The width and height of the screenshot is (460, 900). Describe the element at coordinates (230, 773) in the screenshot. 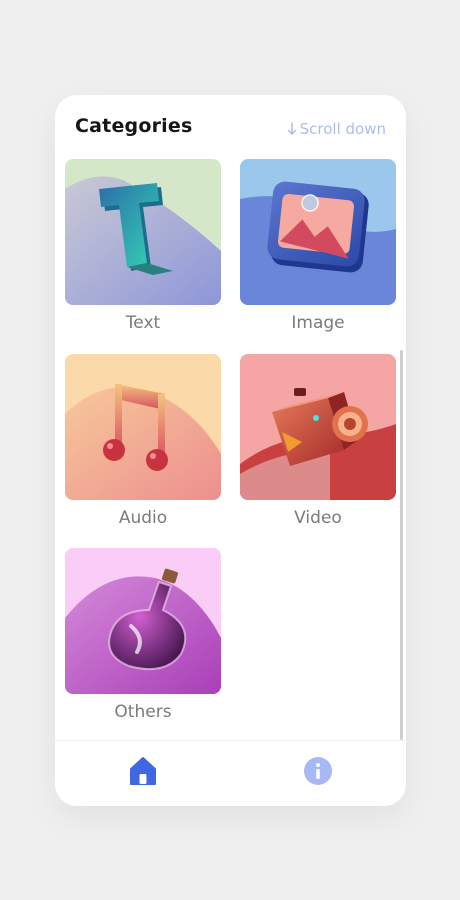

I see `bottom-nav` at that location.